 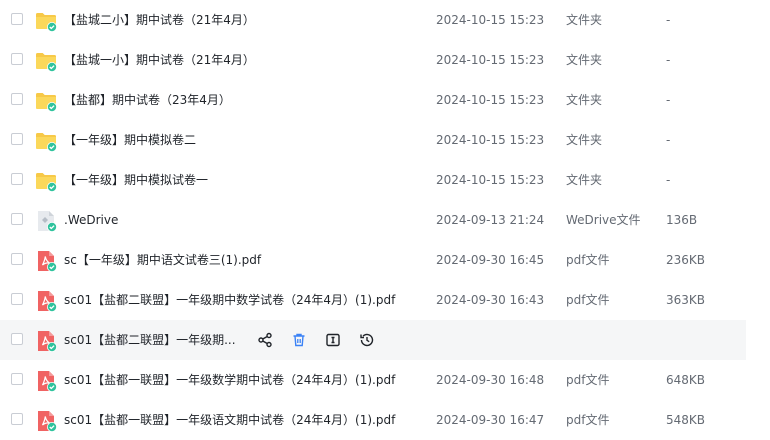 I want to click on wedrive-file-icon, so click(x=46, y=221).